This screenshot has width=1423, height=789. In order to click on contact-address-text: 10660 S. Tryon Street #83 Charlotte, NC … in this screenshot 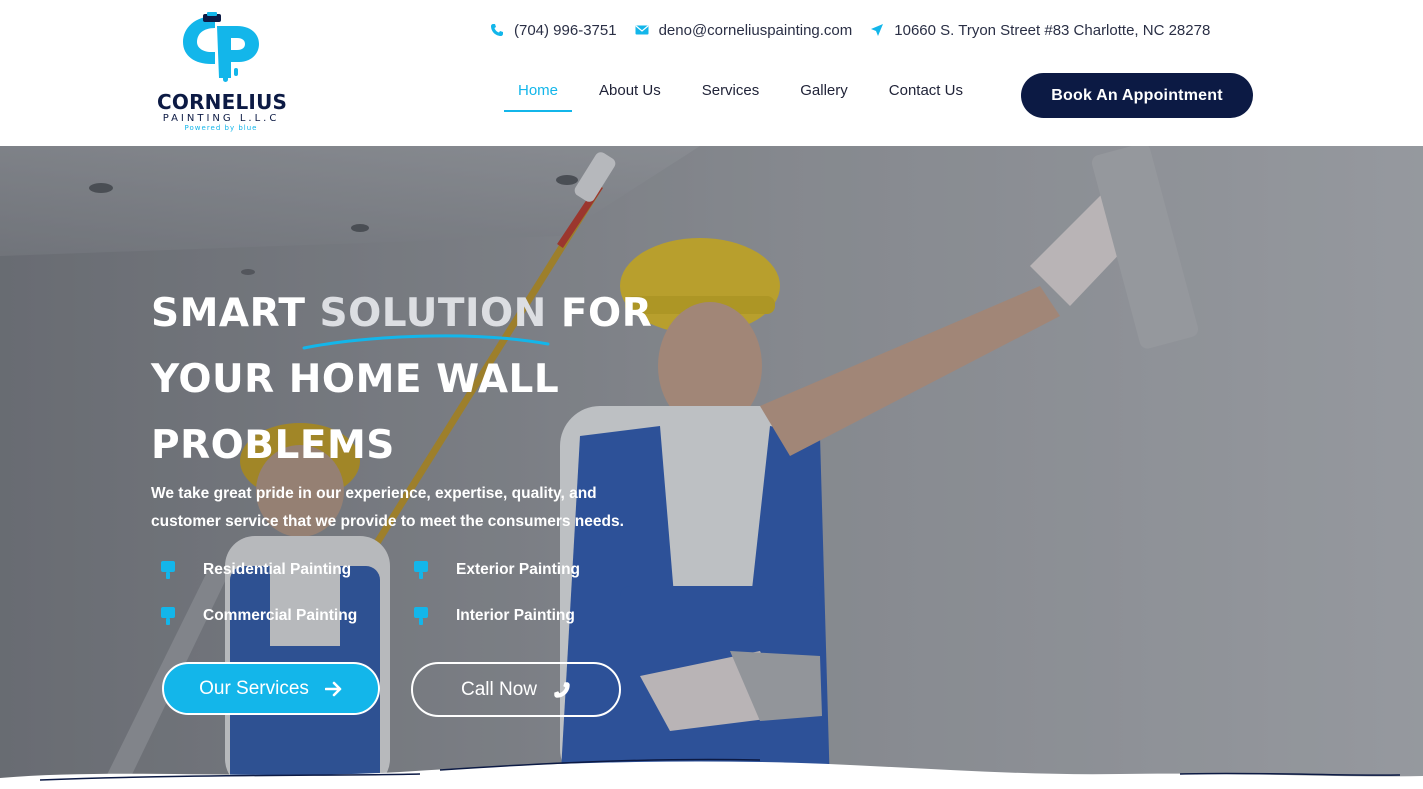, I will do `click(1052, 30)`.